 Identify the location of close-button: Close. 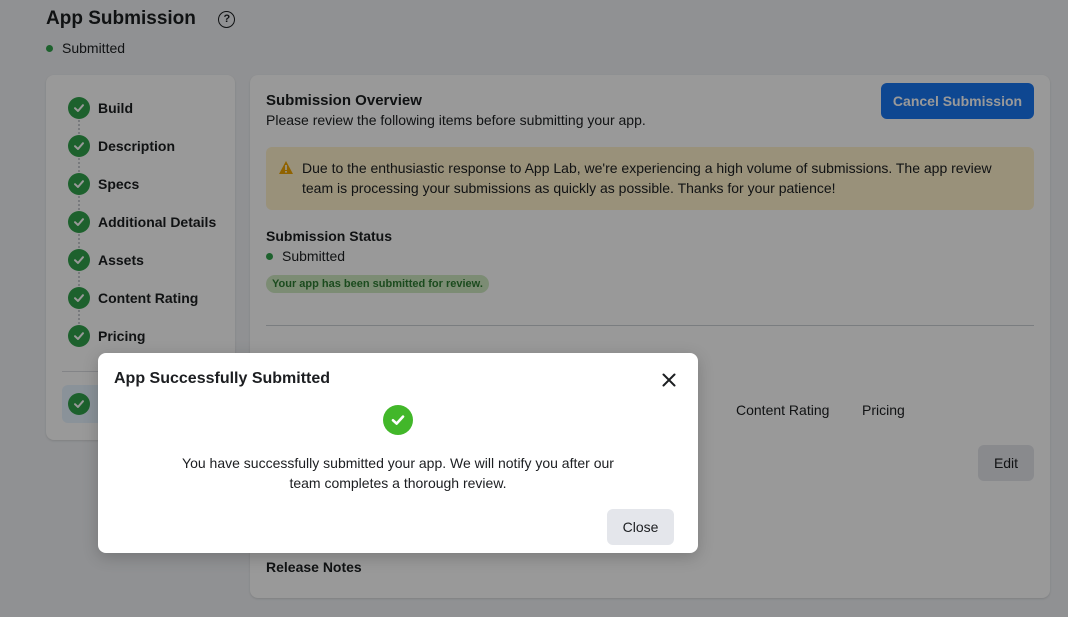
(640, 527).